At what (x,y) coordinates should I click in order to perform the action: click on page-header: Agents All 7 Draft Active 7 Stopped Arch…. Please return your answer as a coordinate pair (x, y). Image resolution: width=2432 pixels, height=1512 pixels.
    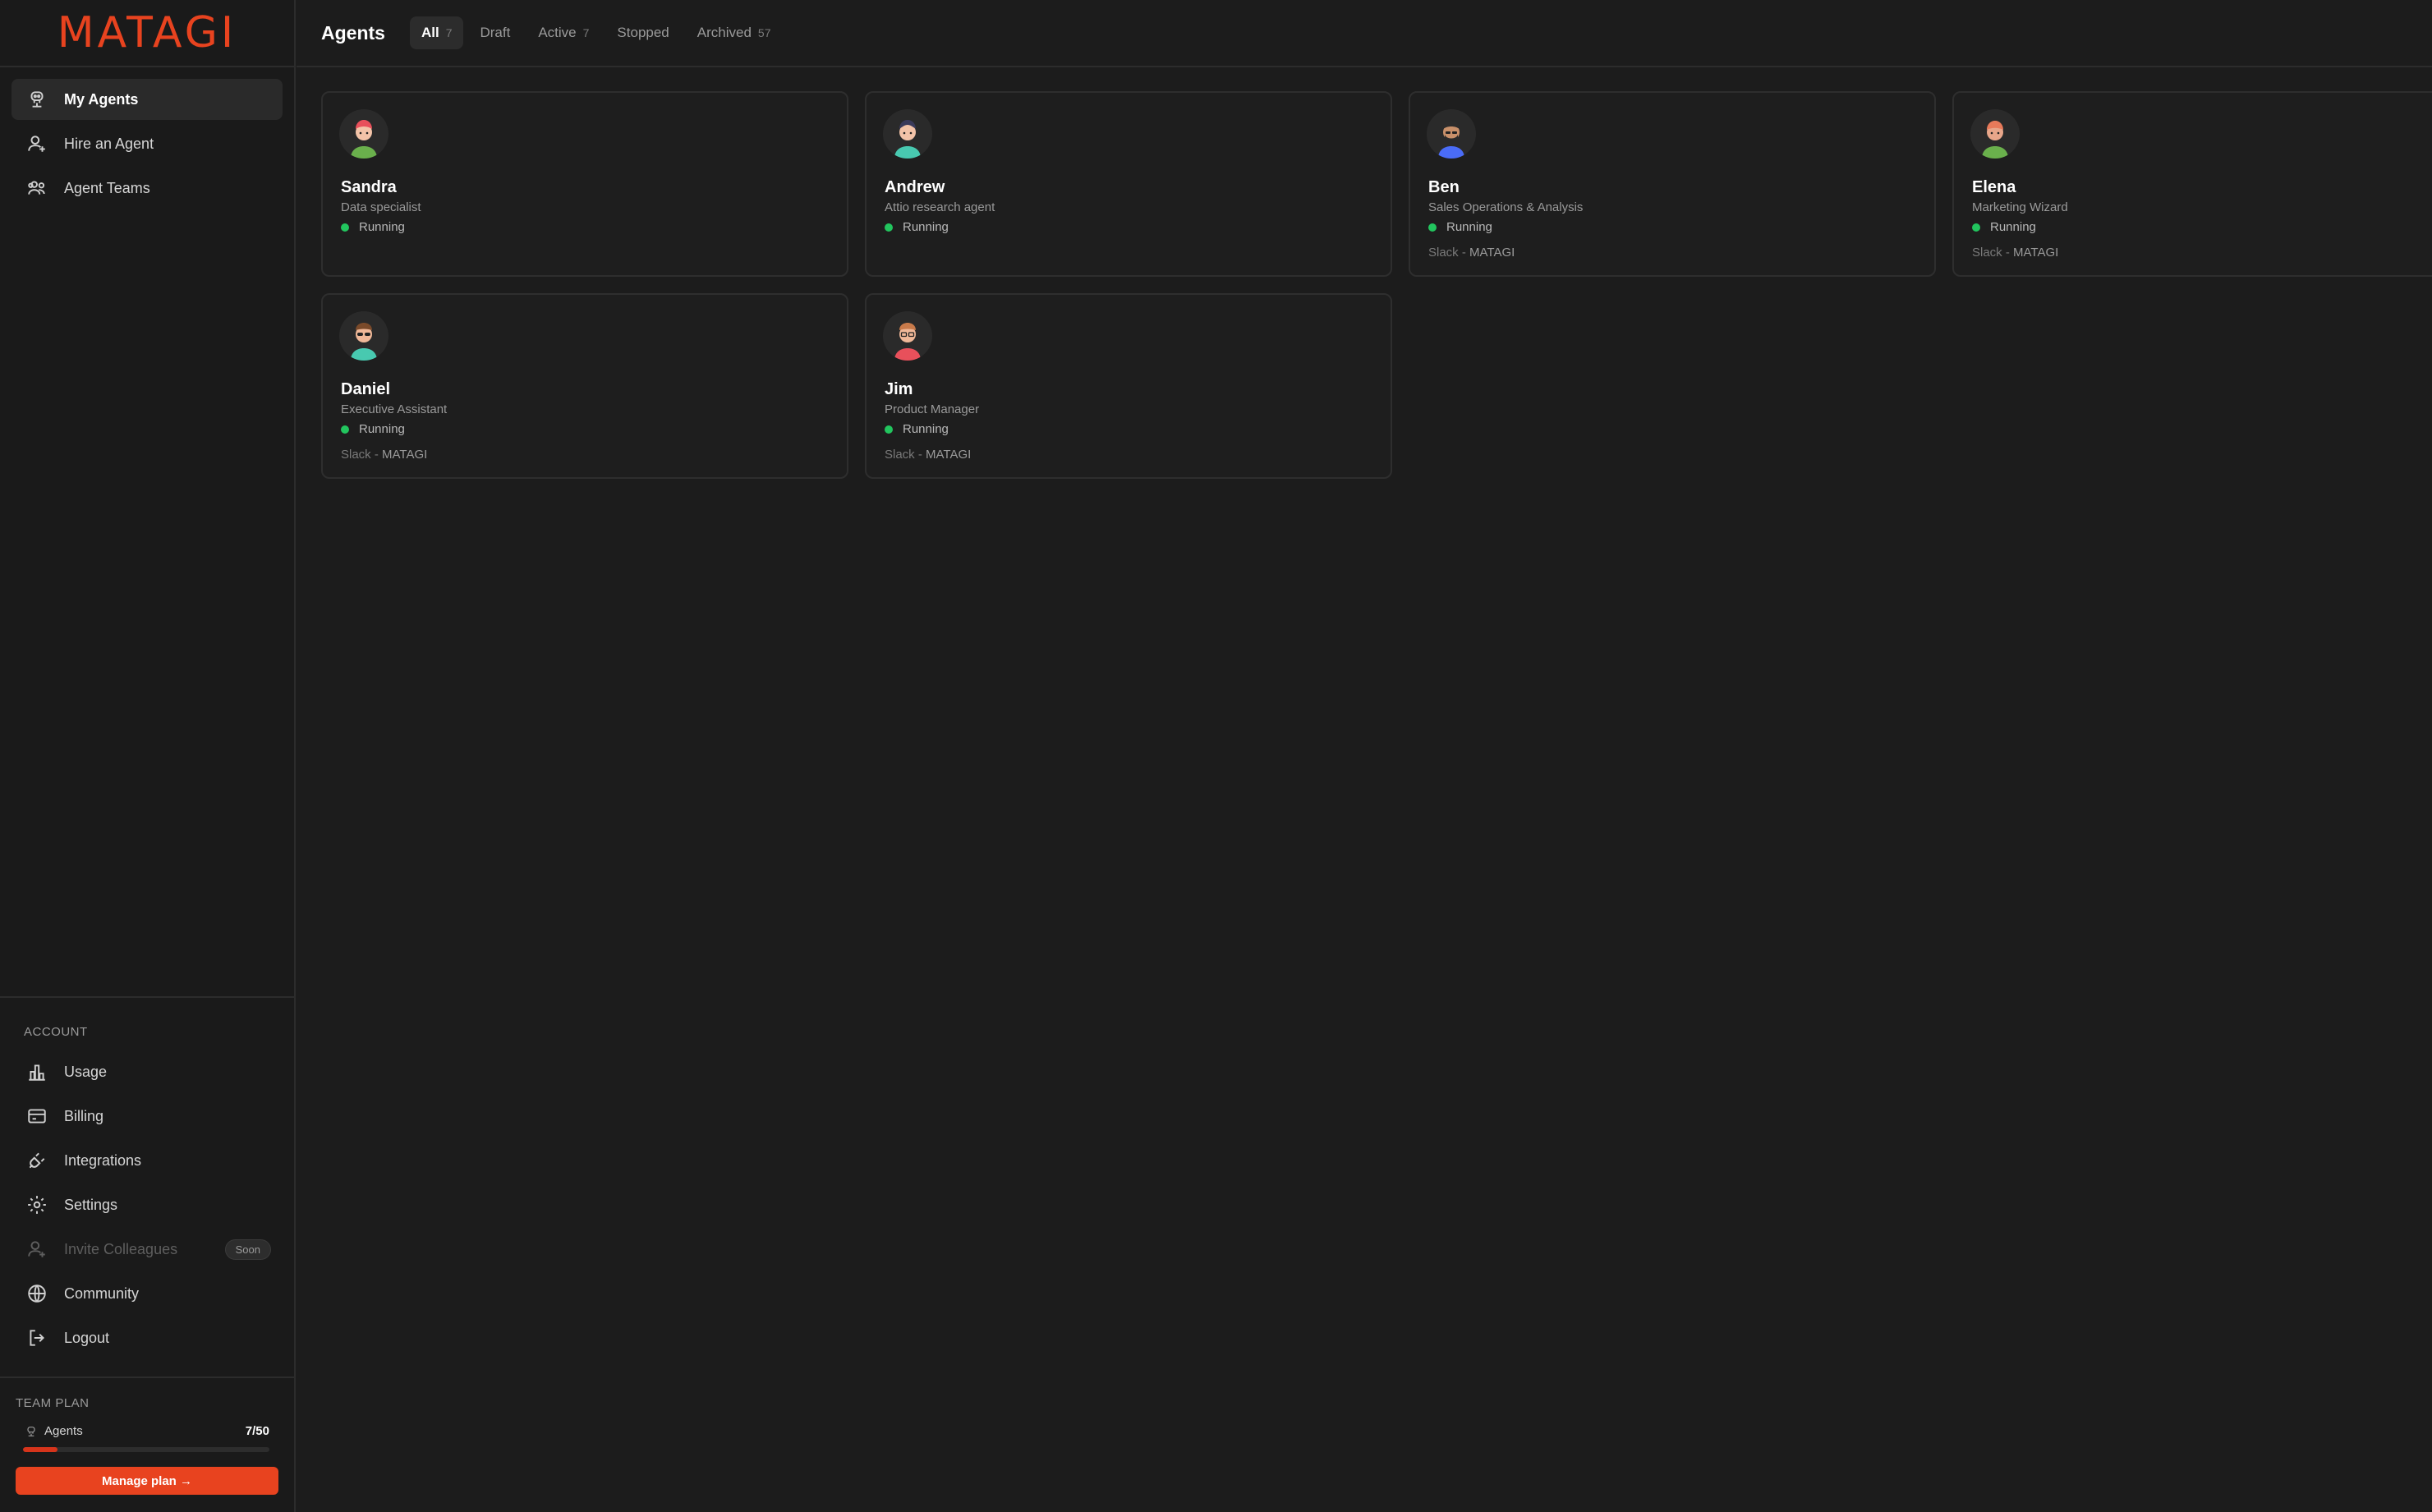
    Looking at the image, I should click on (1364, 33).